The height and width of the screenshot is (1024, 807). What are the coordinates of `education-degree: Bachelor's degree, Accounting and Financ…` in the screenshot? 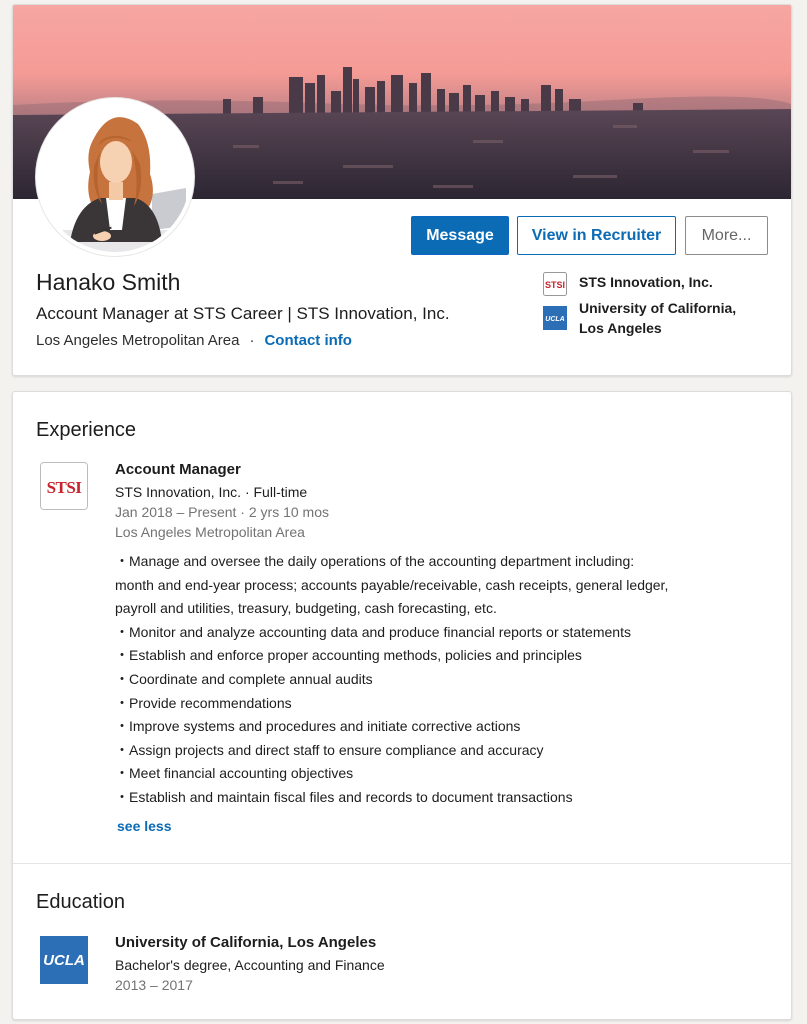 It's located at (250, 965).